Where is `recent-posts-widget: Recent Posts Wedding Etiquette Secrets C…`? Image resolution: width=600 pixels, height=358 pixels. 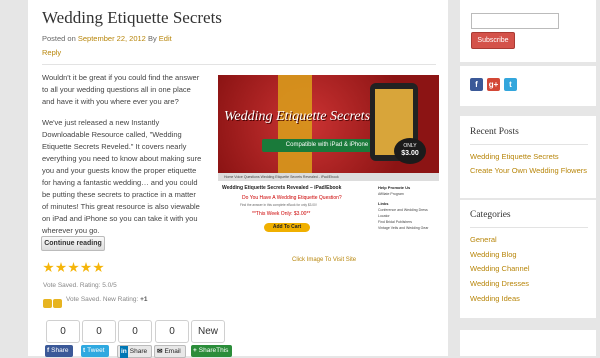
recent-posts-widget: Recent Posts Wedding Etiquette Secrets C… is located at coordinates (528, 157).